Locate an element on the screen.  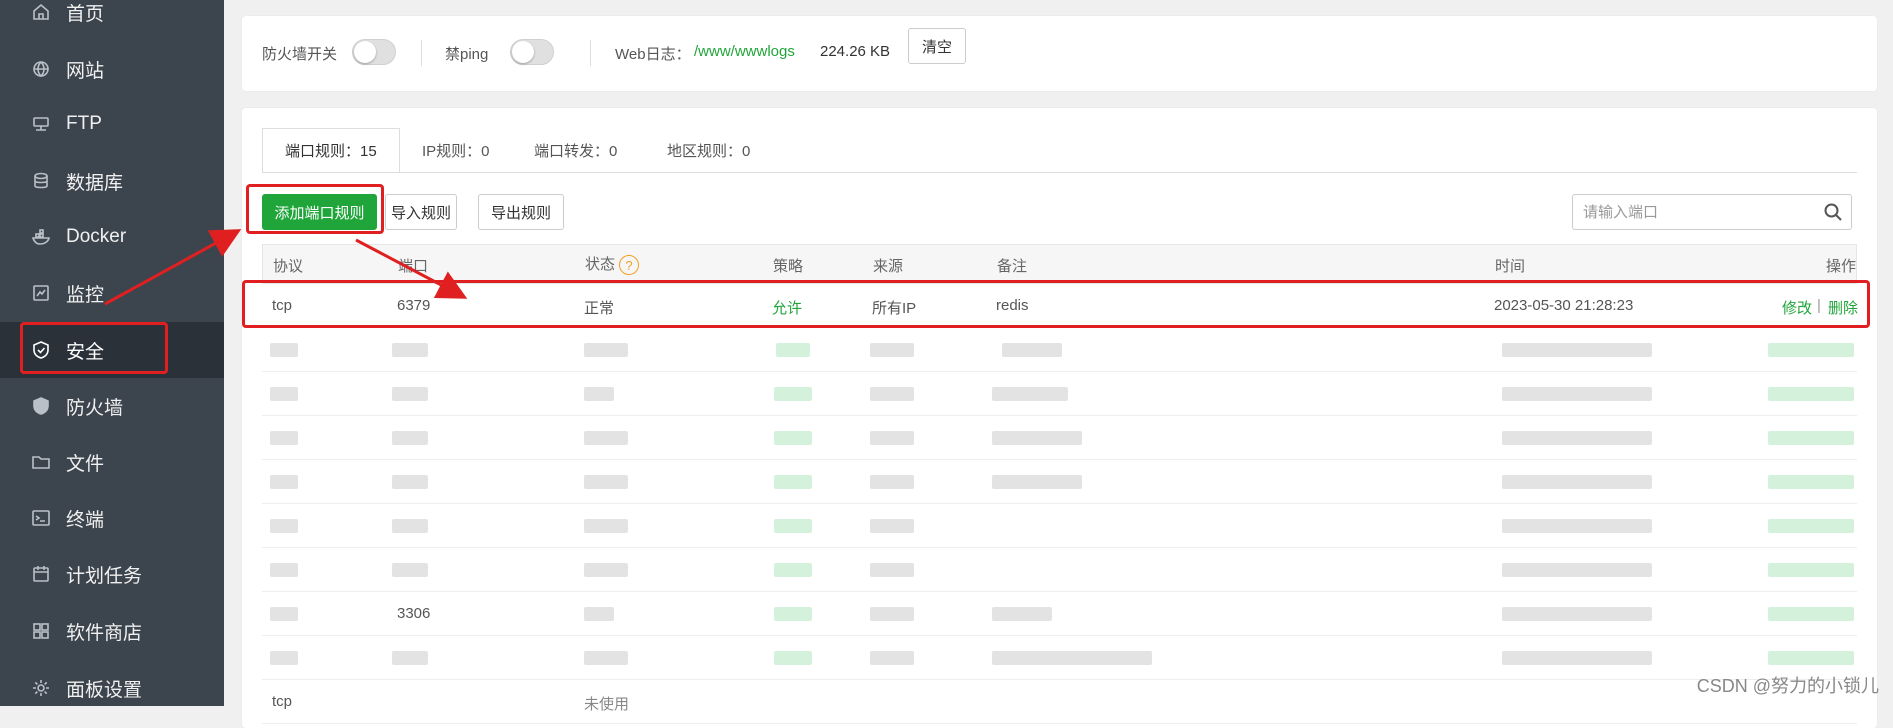
annotation-arrows is located at coordinates (286, 267).